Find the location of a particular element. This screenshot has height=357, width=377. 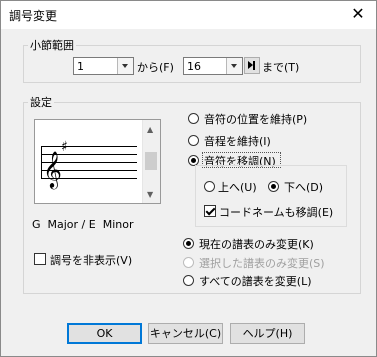

transpose-chords-label: コードネームも移調(E) is located at coordinates (276, 212).